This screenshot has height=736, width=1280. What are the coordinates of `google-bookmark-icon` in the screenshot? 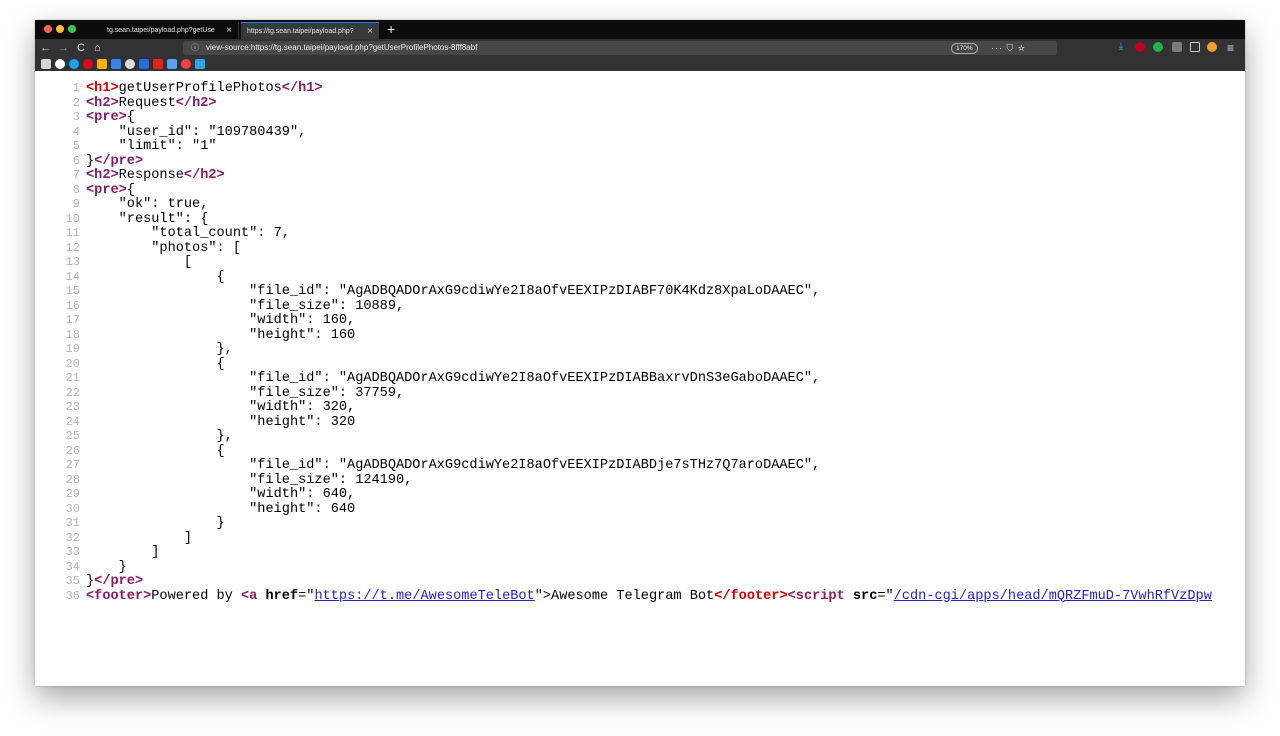 It's located at (60, 64).